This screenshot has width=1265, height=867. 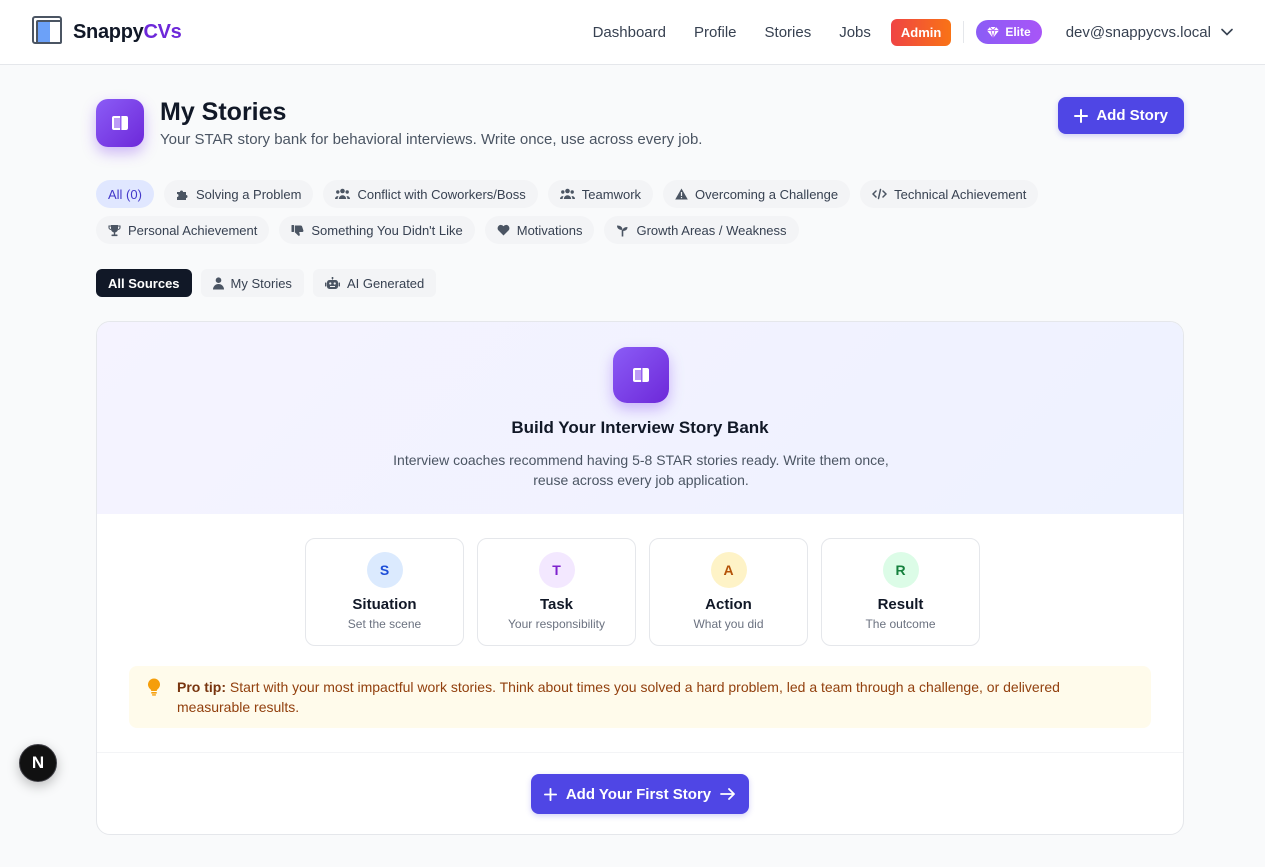 I want to click on elite-badge: Elite, so click(x=1009, y=32).